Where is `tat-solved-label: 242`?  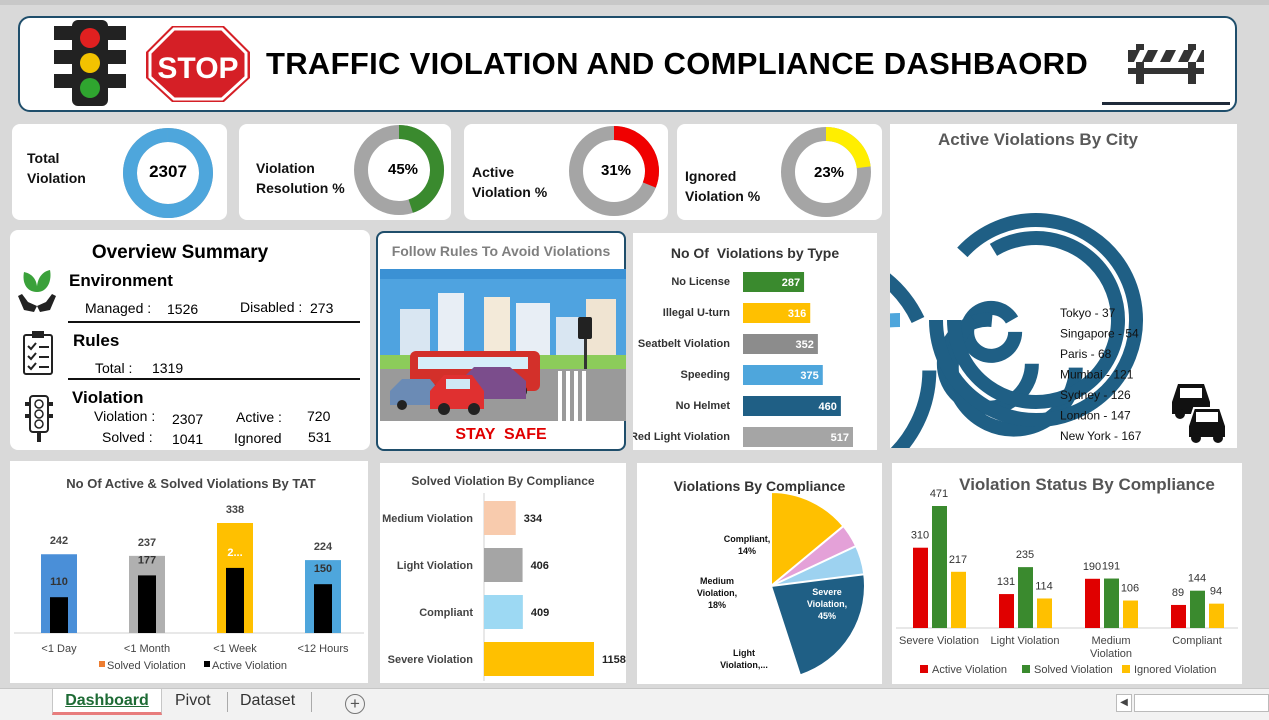 tat-solved-label: 242 is located at coordinates (59, 541).